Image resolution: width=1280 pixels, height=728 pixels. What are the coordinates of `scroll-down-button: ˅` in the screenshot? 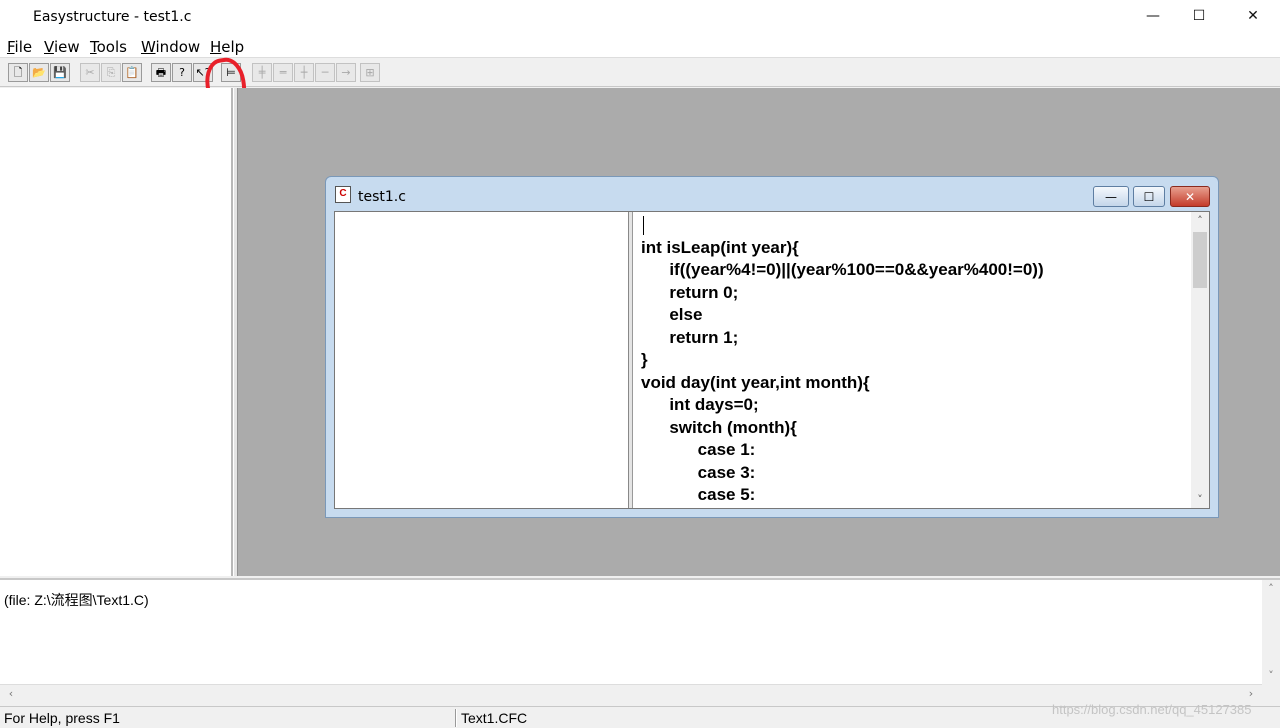 It's located at (1200, 499).